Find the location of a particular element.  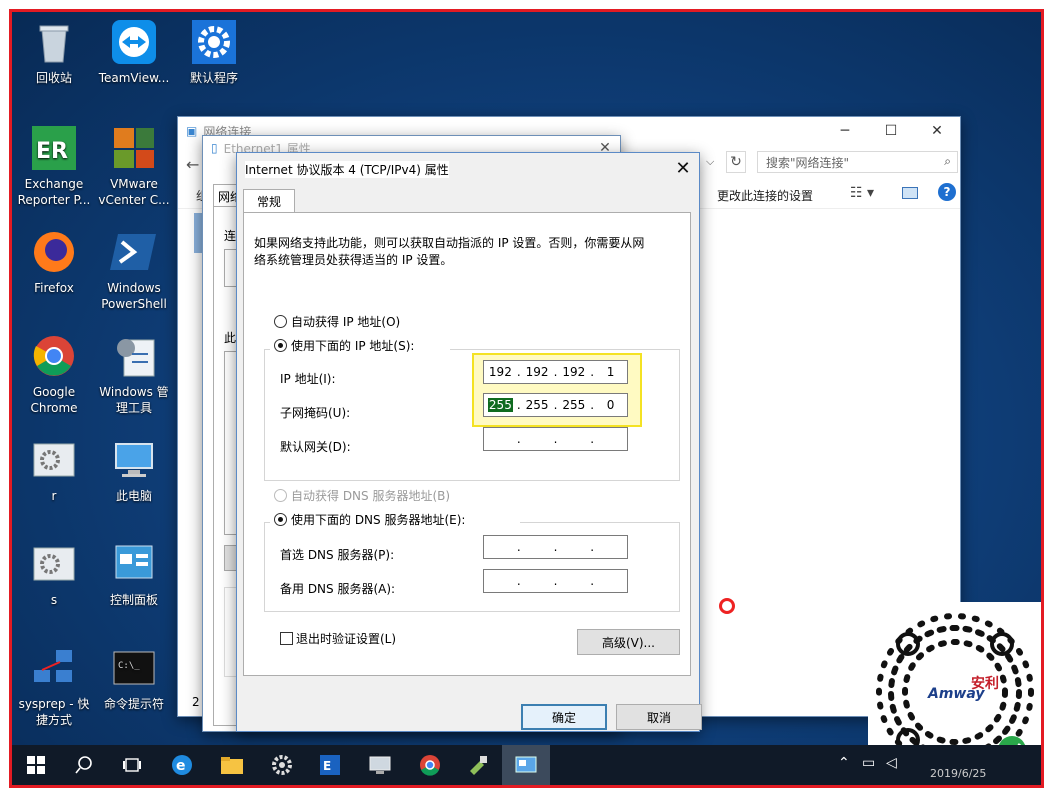

desktop-icon-s: s is located at coordinates (54, 574).